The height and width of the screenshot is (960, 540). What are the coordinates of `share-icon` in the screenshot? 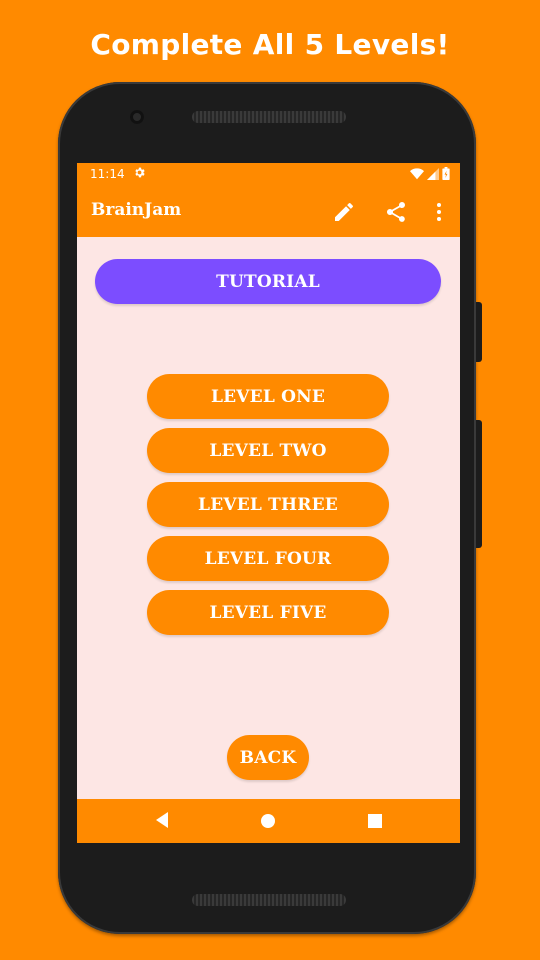 It's located at (396, 212).